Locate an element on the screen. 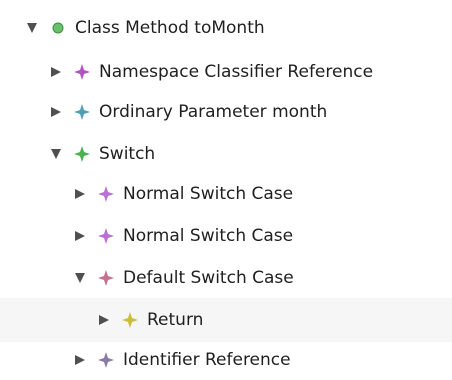 The width and height of the screenshot is (452, 380). tree-node-ordinary-parameter: Ordinary Parameter month is located at coordinates (187, 112).